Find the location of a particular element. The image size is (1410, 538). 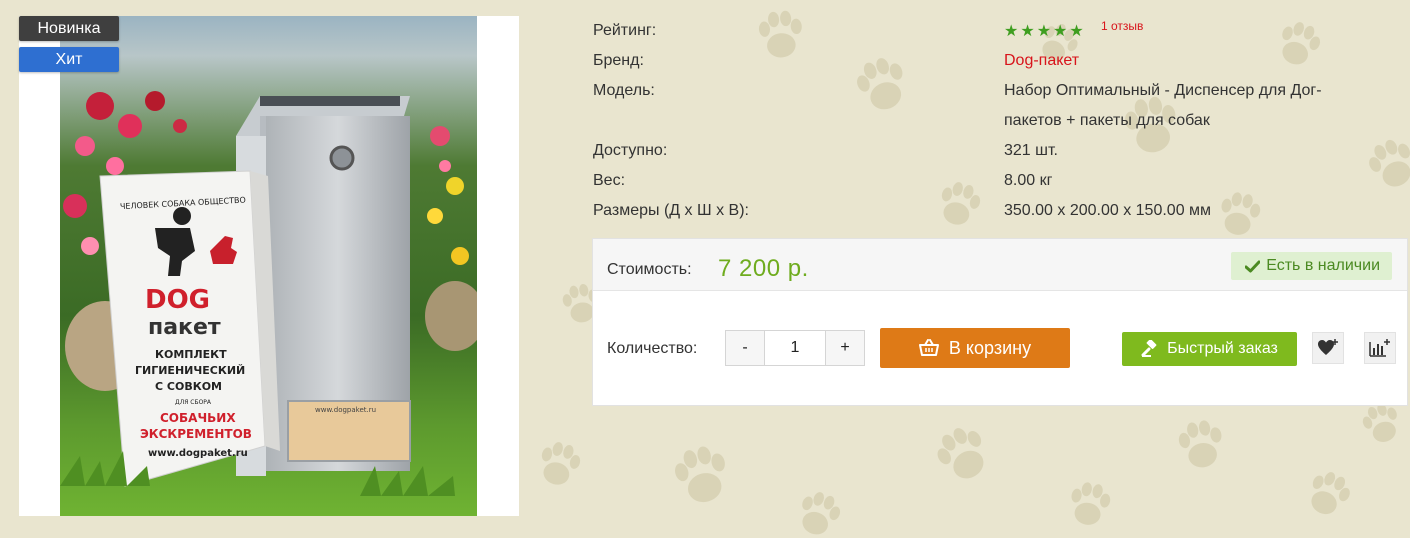

rating-stars: ★ ★ ★ ★ ★ is located at coordinates (1044, 32).